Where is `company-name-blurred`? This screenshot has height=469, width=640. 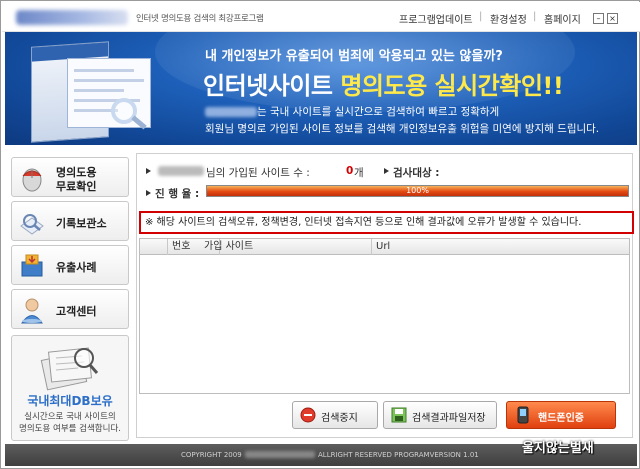 company-name-blurred is located at coordinates (280, 454).